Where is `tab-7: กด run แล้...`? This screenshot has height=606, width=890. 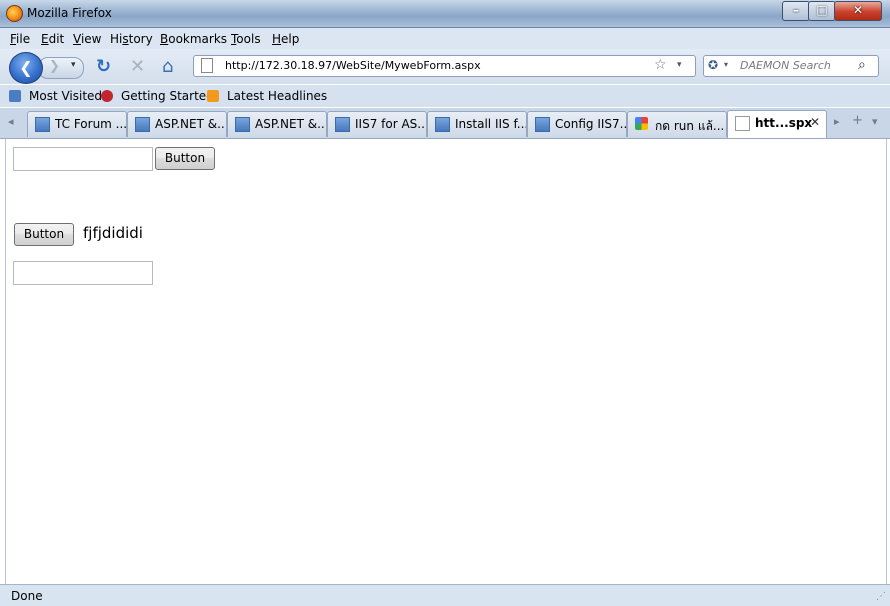 tab-7: กด run แล้... is located at coordinates (677, 124).